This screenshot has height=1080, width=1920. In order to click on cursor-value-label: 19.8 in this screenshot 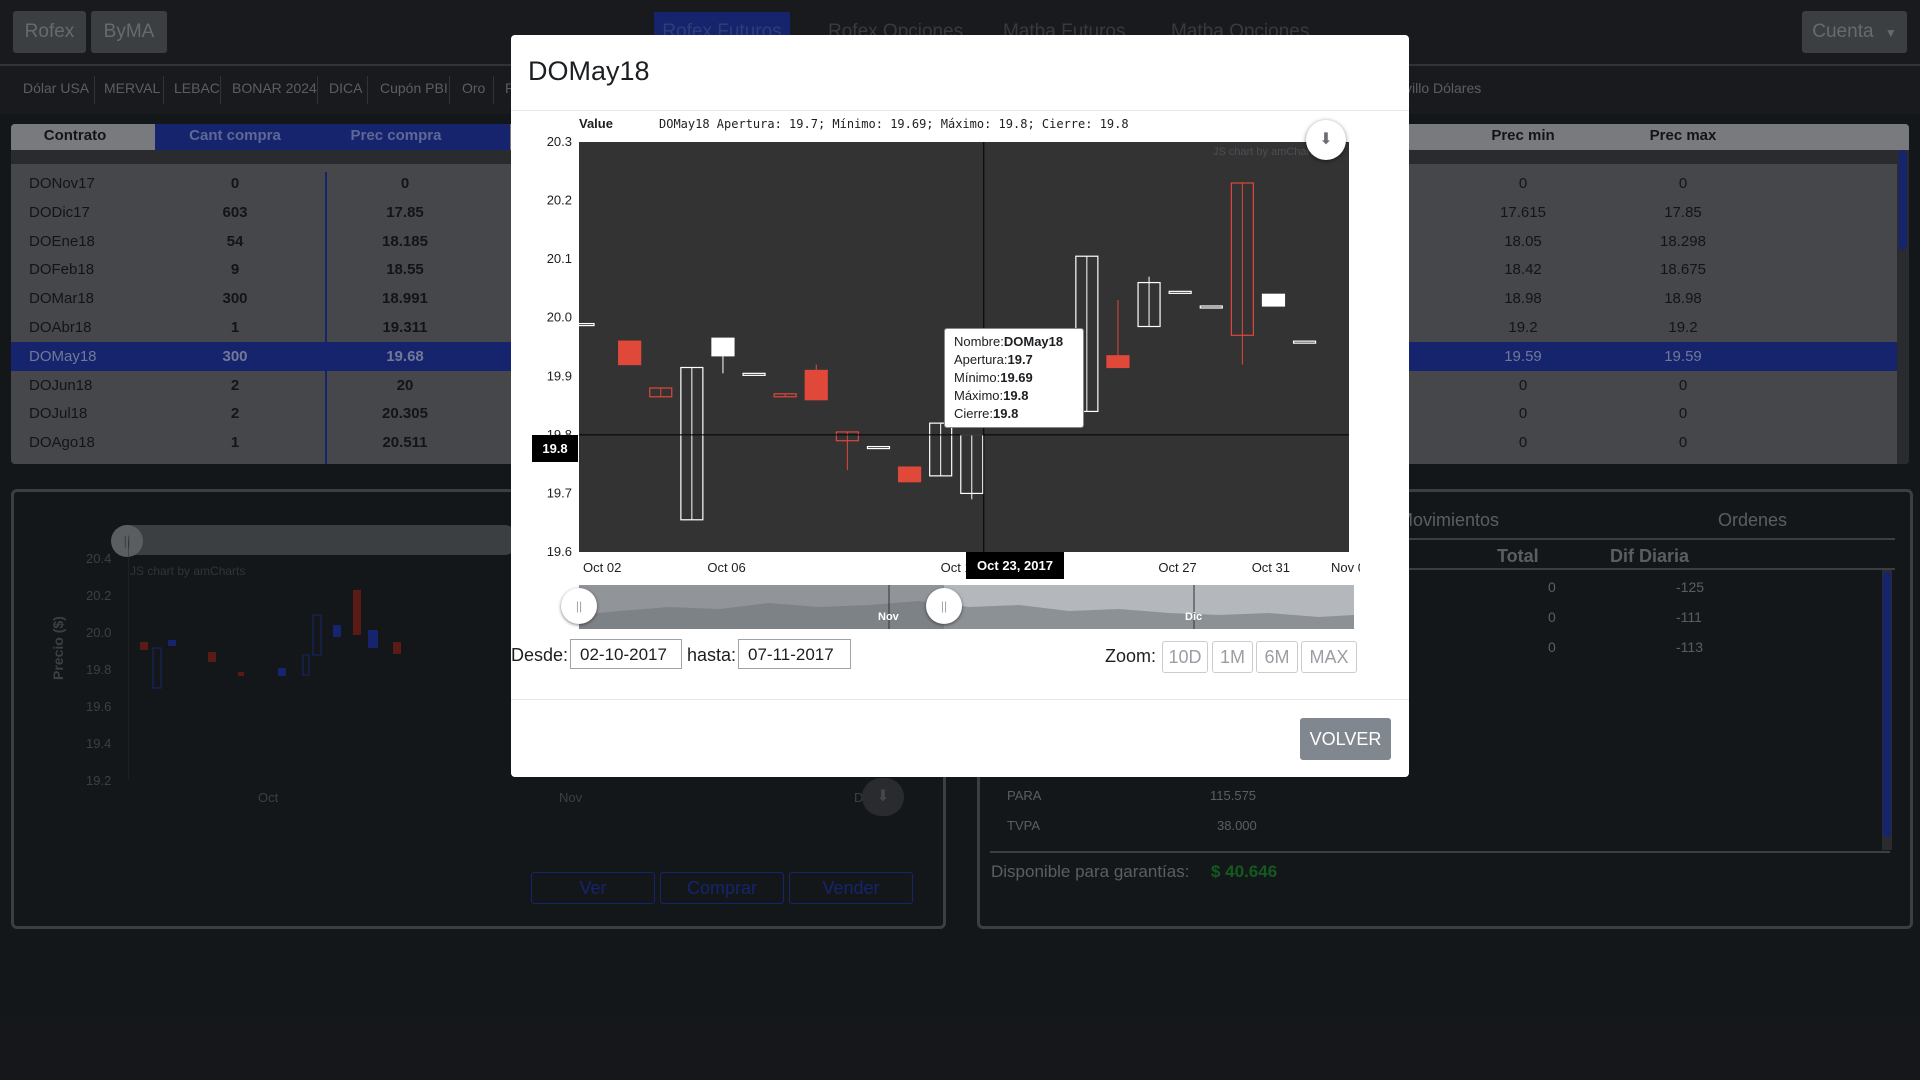, I will do `click(555, 448)`.